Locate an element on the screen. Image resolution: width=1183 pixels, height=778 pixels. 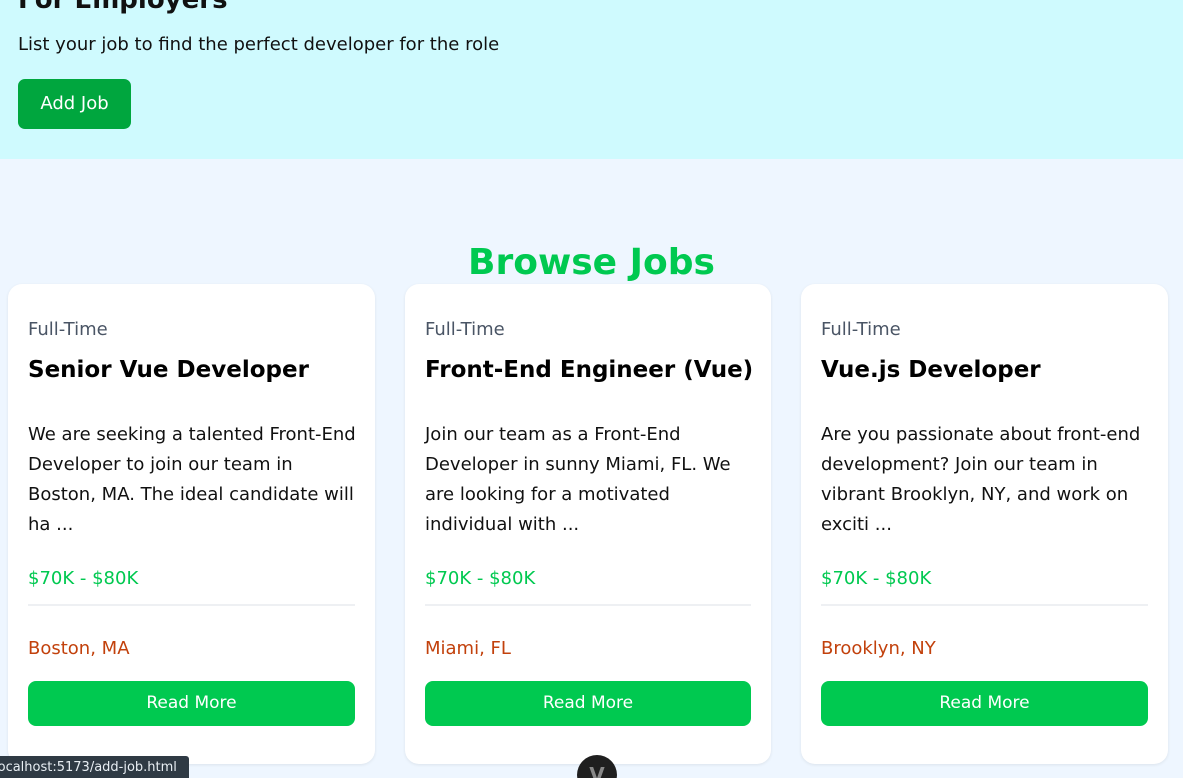
status-bar-url: localhost:5173/add-job.html is located at coordinates (94, 767).